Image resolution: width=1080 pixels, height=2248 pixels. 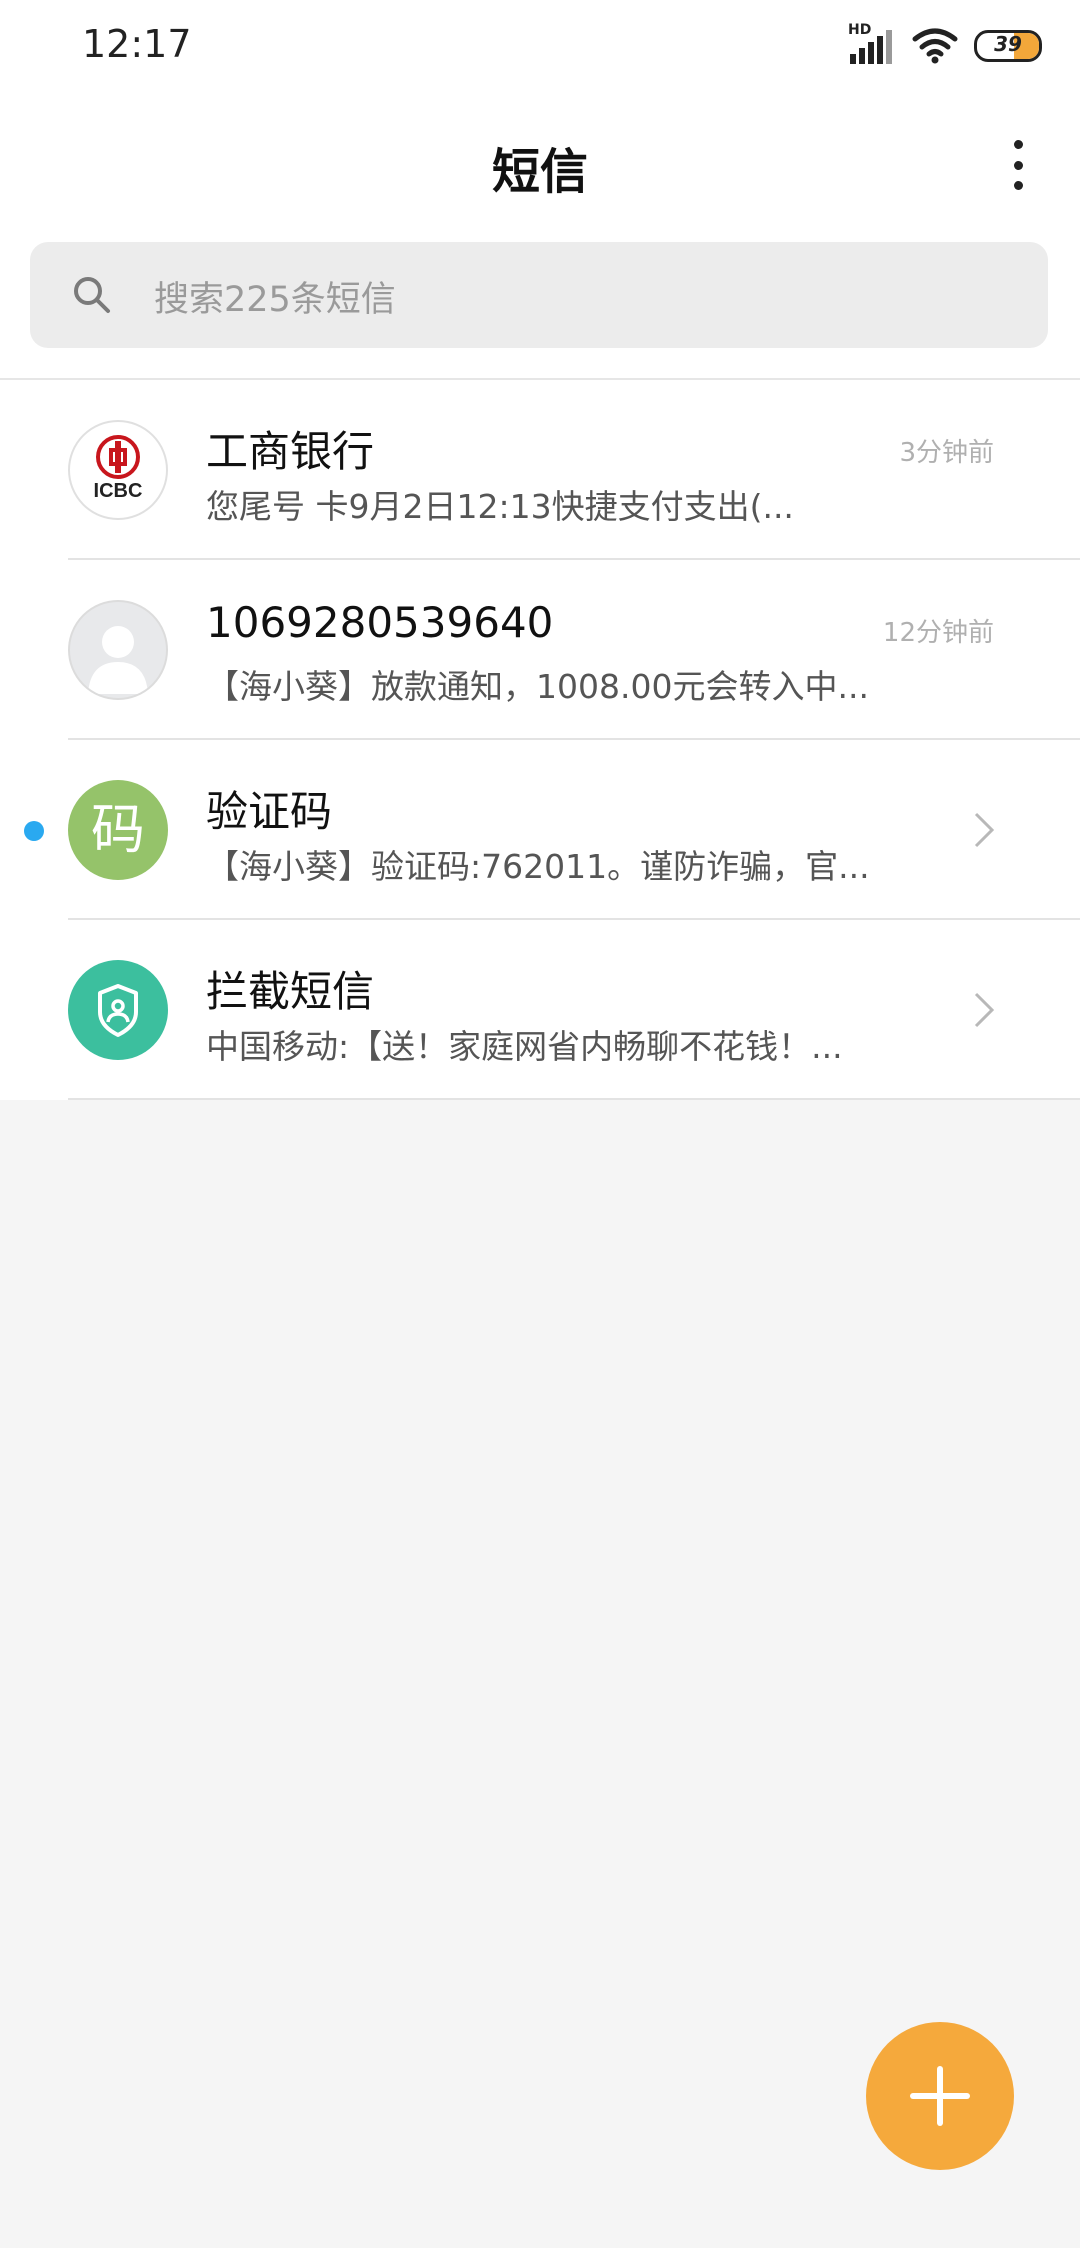 I want to click on conversation-time: 3分钟前, so click(x=946, y=453).